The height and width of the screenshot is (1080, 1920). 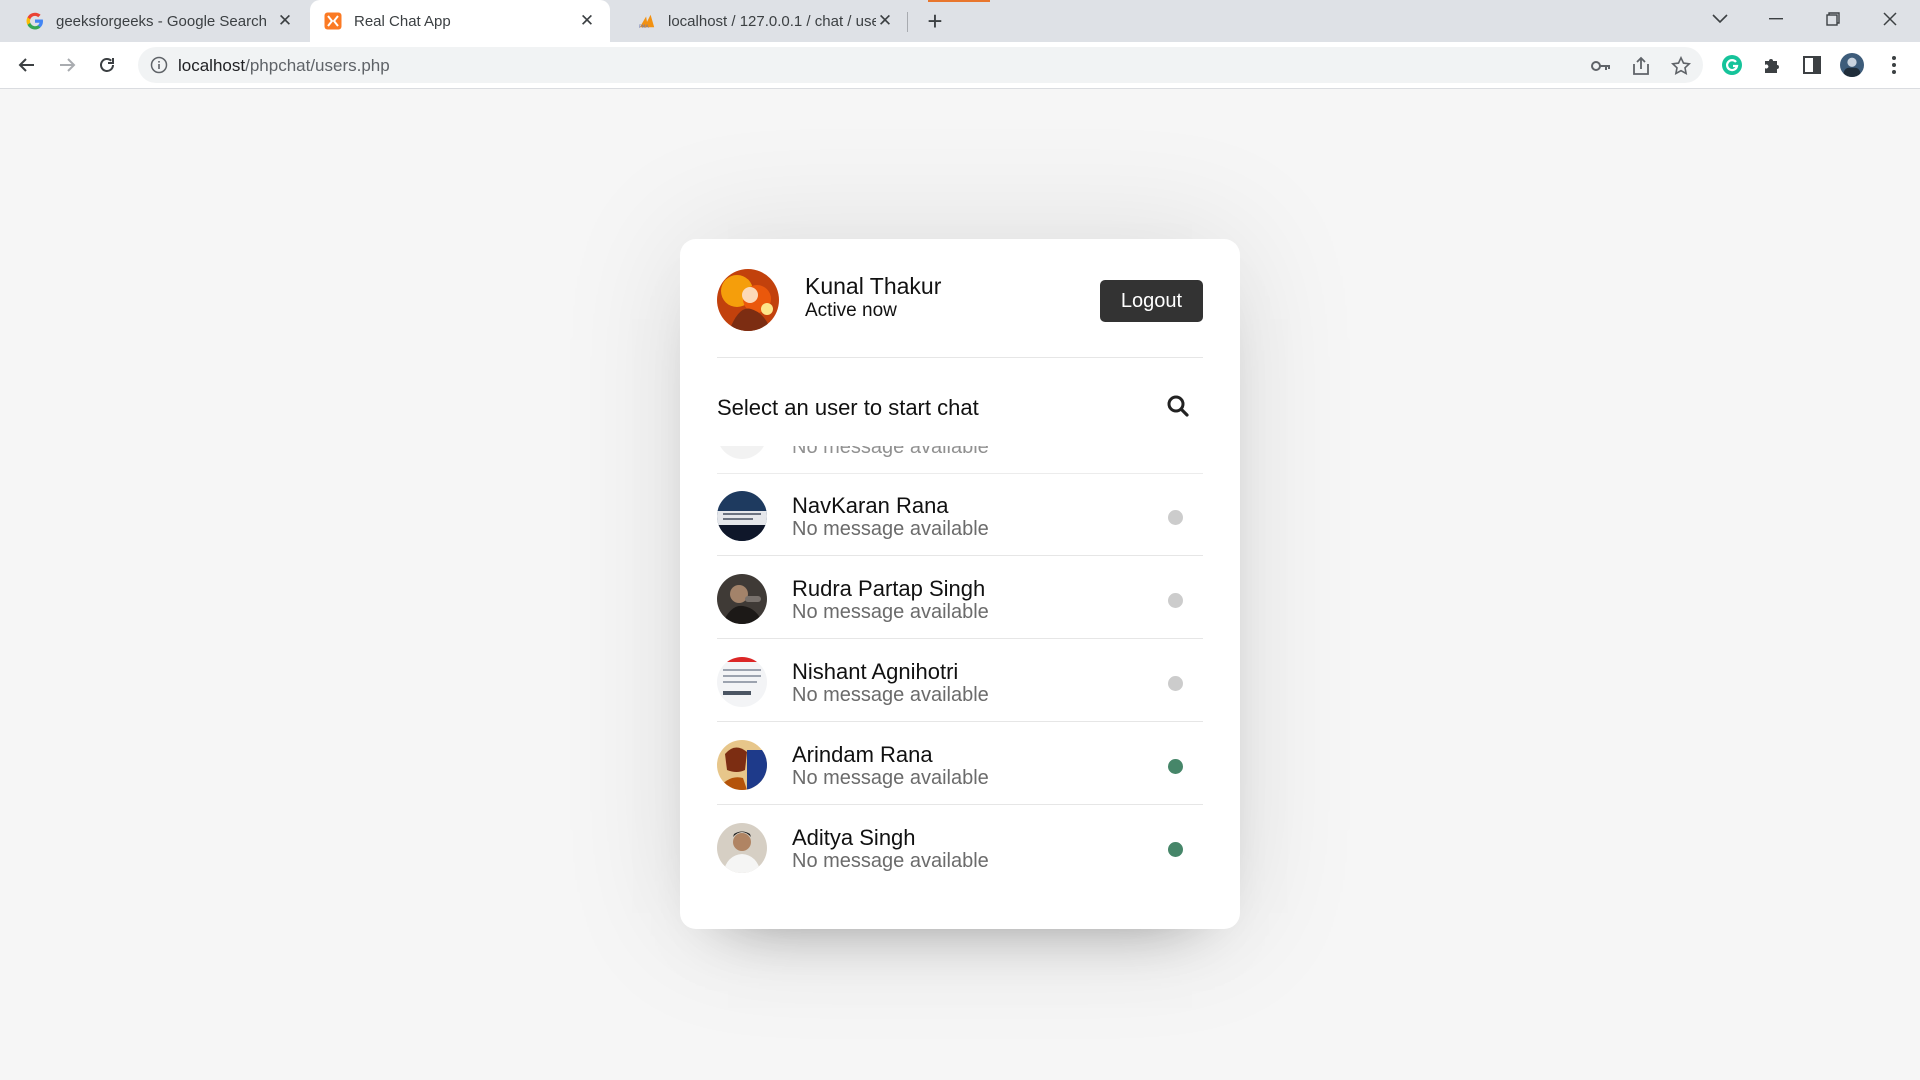 What do you see at coordinates (748, 300) in the screenshot?
I see `current-user-avatar` at bounding box center [748, 300].